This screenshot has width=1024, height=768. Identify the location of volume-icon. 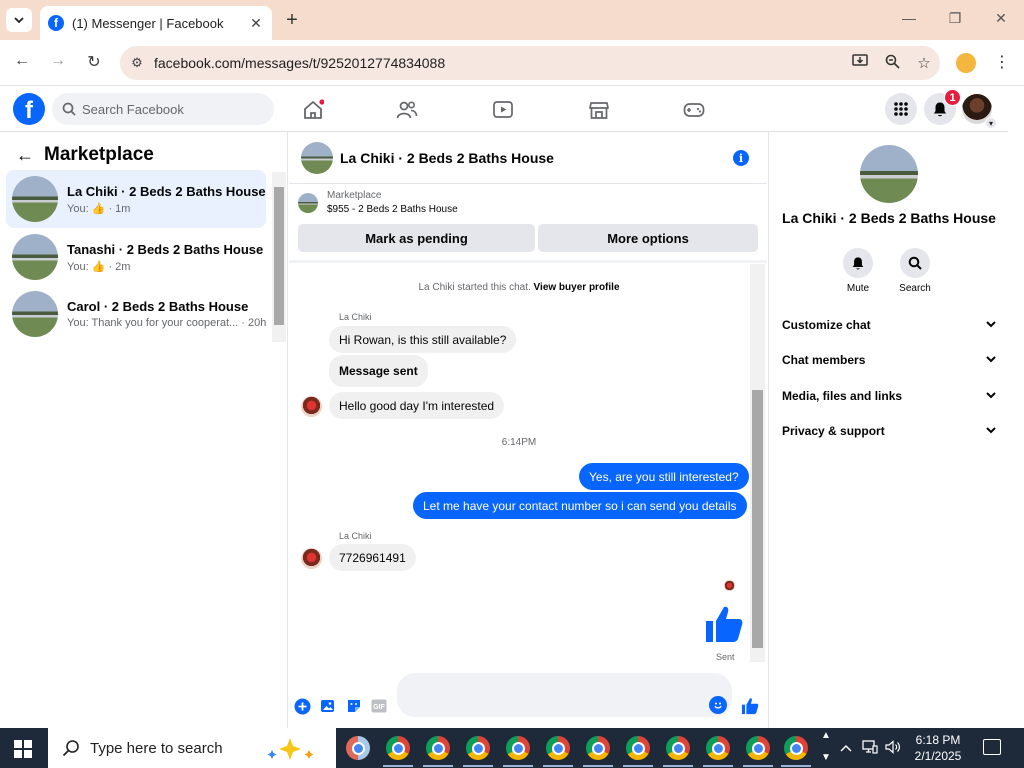
(893, 748).